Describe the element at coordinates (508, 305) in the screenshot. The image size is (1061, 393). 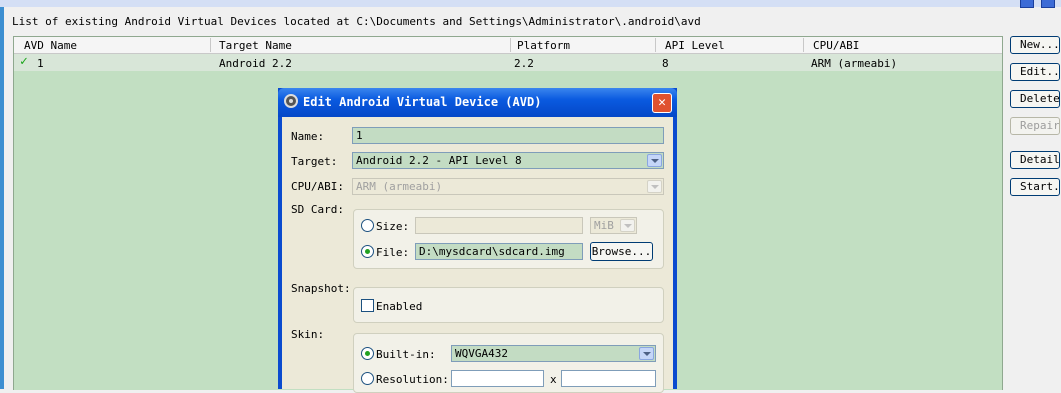
I see `snapshot-group: Enabled` at that location.